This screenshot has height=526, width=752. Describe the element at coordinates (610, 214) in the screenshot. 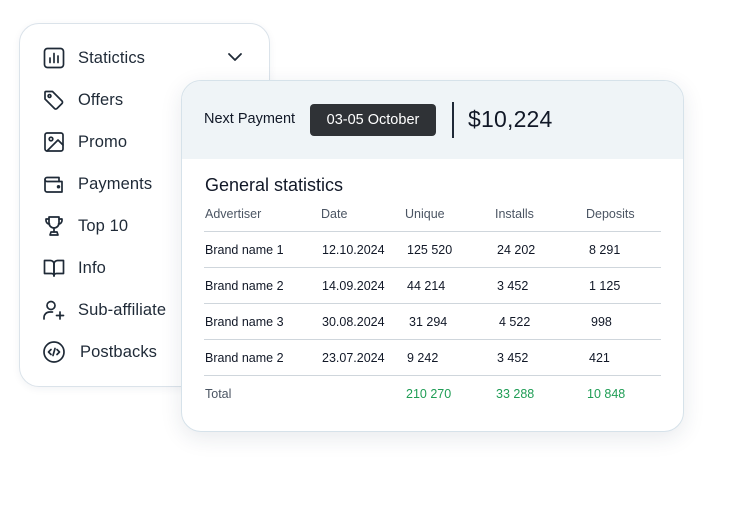

I see `column-header-deposits: Deposits` at that location.